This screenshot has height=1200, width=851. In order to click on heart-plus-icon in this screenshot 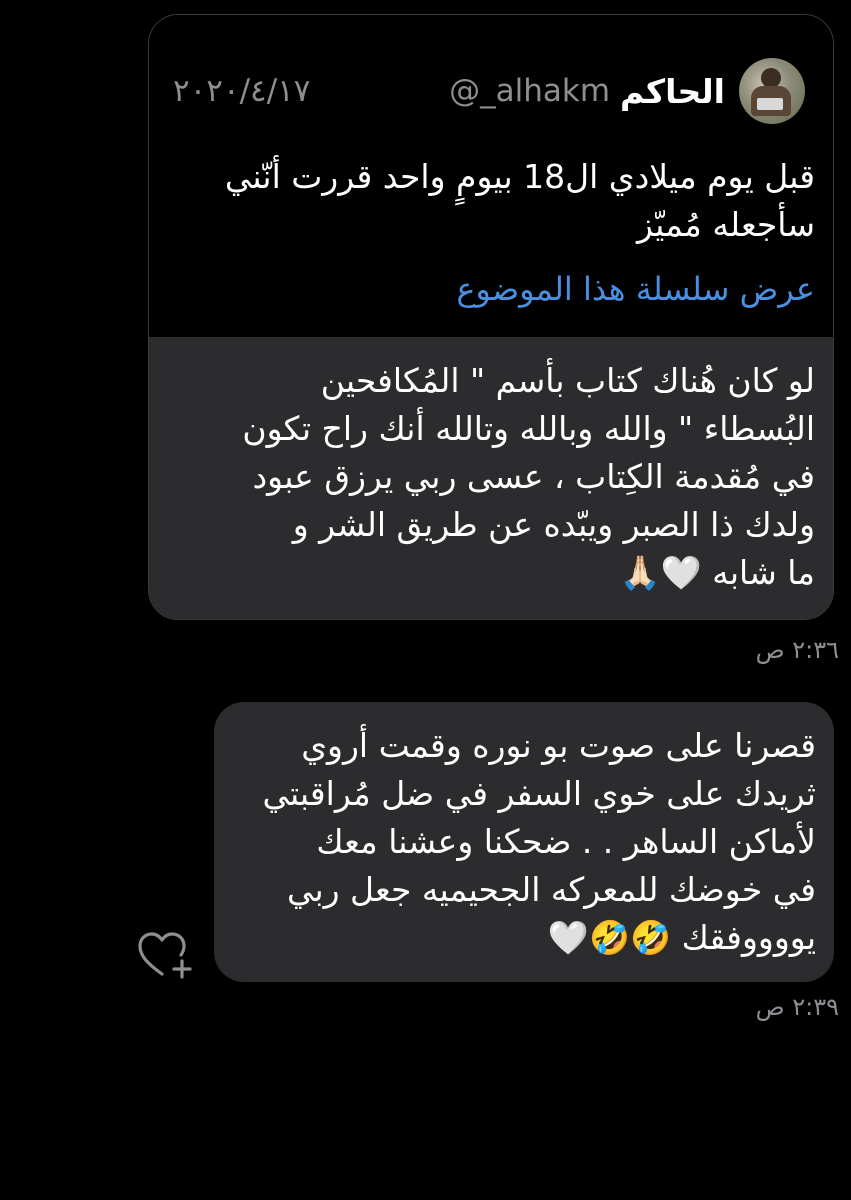, I will do `click(165, 955)`.